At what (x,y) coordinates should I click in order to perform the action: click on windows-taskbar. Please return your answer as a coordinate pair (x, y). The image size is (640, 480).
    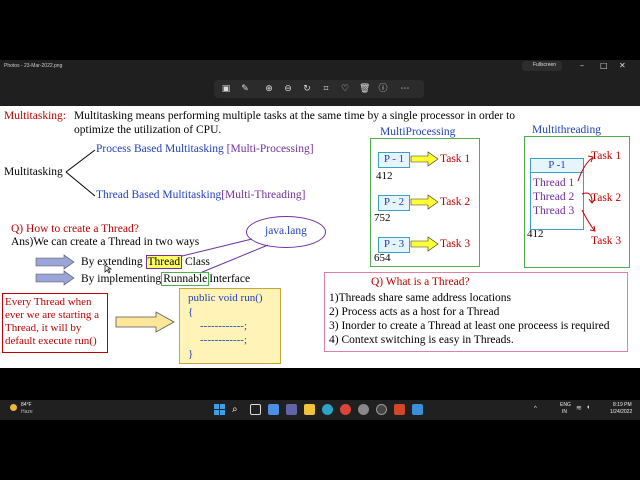
    Looking at the image, I should click on (320, 410).